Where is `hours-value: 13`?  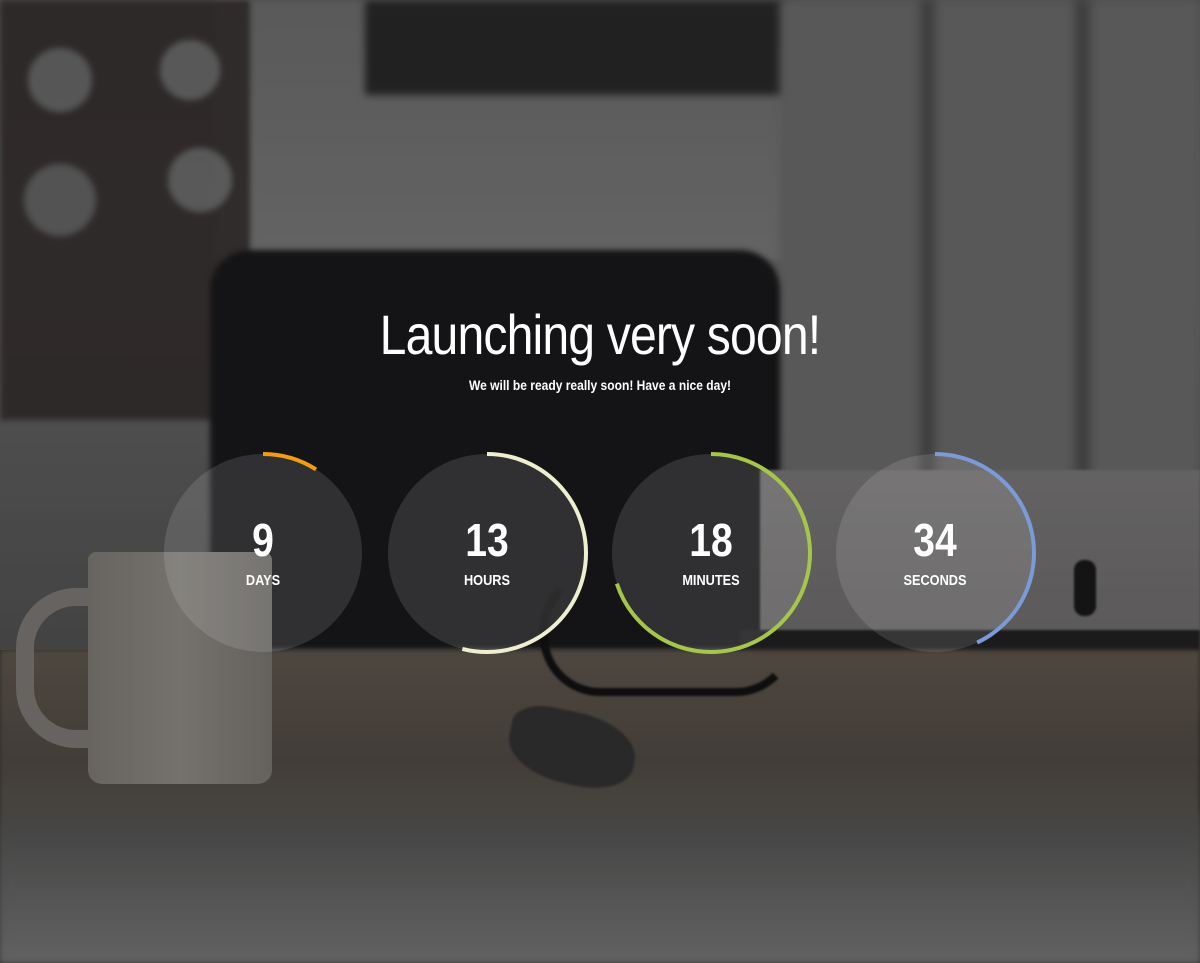 hours-value: 13 is located at coordinates (487, 540).